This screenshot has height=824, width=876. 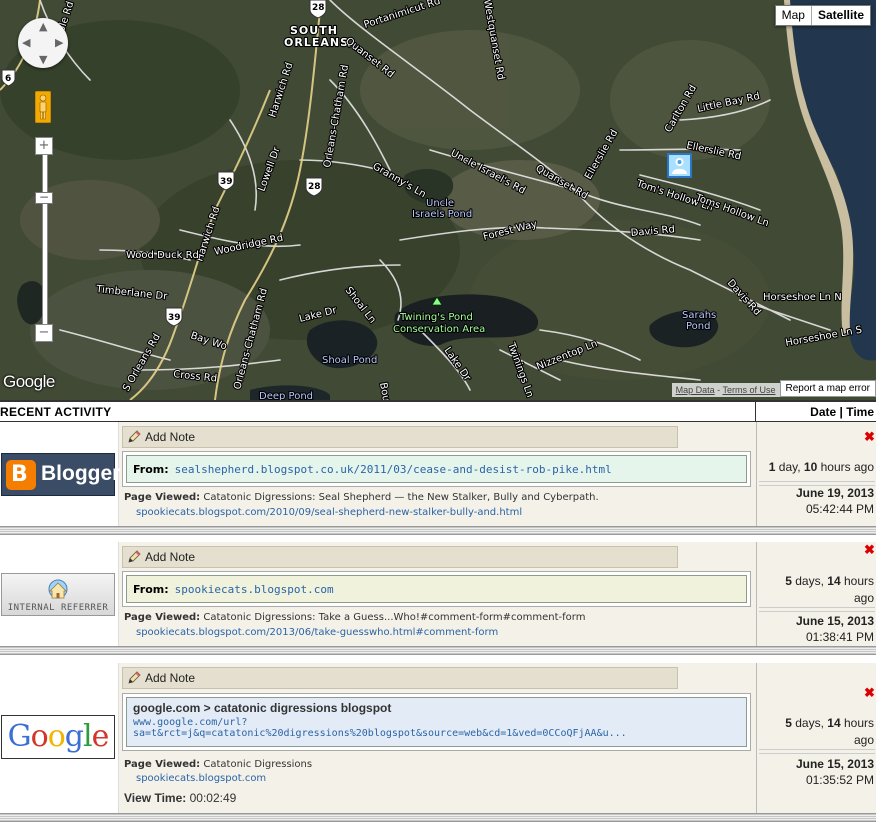 I want to click on from-line: From: spookiecats.blogspot.com, so click(x=436, y=589).